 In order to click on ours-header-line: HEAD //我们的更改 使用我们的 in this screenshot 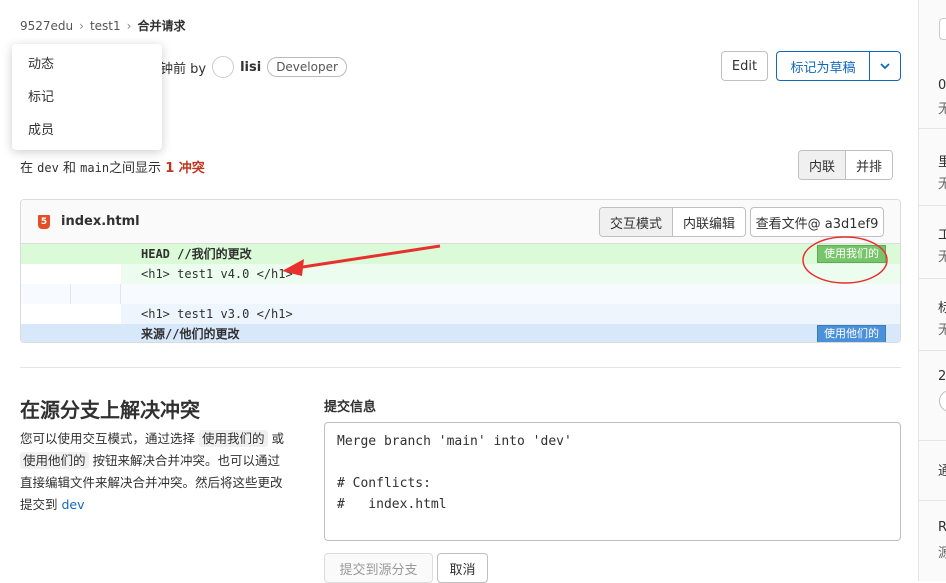, I will do `click(460, 254)`.